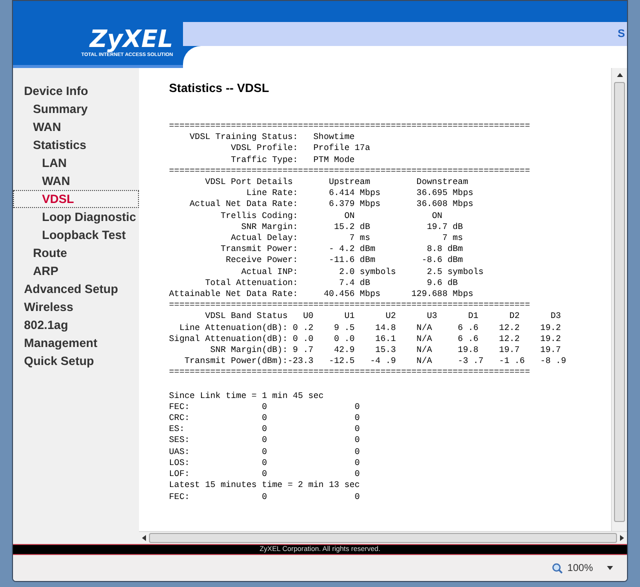 The width and height of the screenshot is (640, 587). I want to click on sidebar-item: Loop Diagnostic, so click(76, 217).